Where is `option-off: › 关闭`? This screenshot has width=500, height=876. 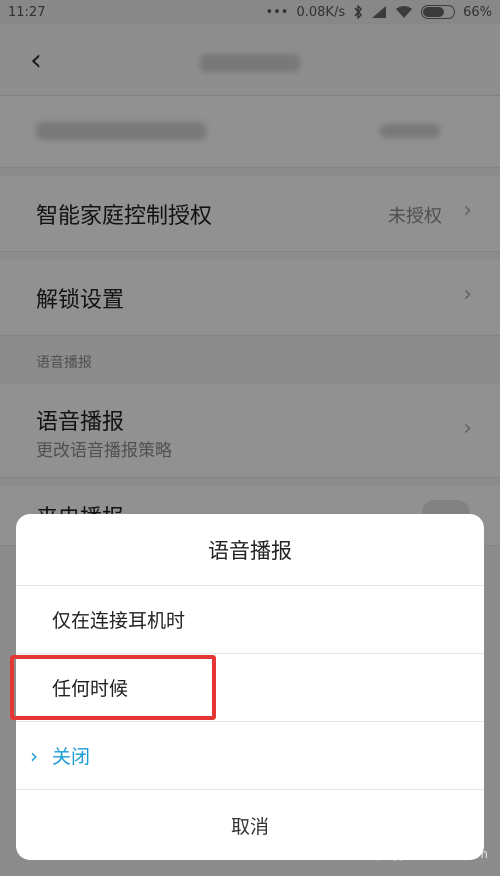 option-off: › 关闭 is located at coordinates (250, 756).